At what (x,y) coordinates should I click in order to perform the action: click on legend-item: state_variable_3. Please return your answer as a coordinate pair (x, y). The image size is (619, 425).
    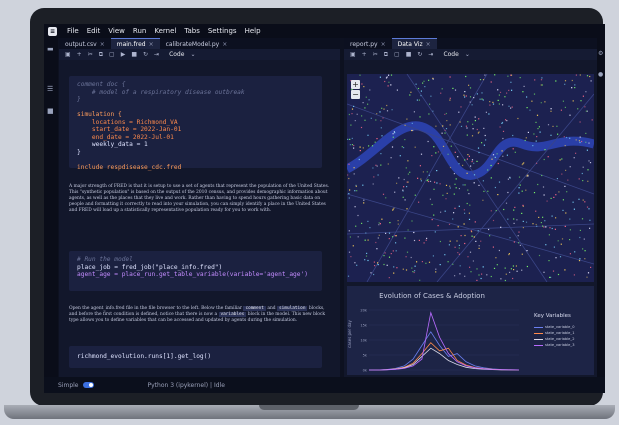
    Looking at the image, I should click on (554, 345).